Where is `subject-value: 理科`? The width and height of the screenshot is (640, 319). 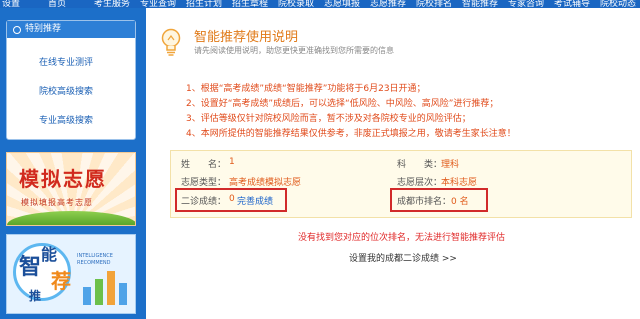 subject-value: 理科 is located at coordinates (450, 165).